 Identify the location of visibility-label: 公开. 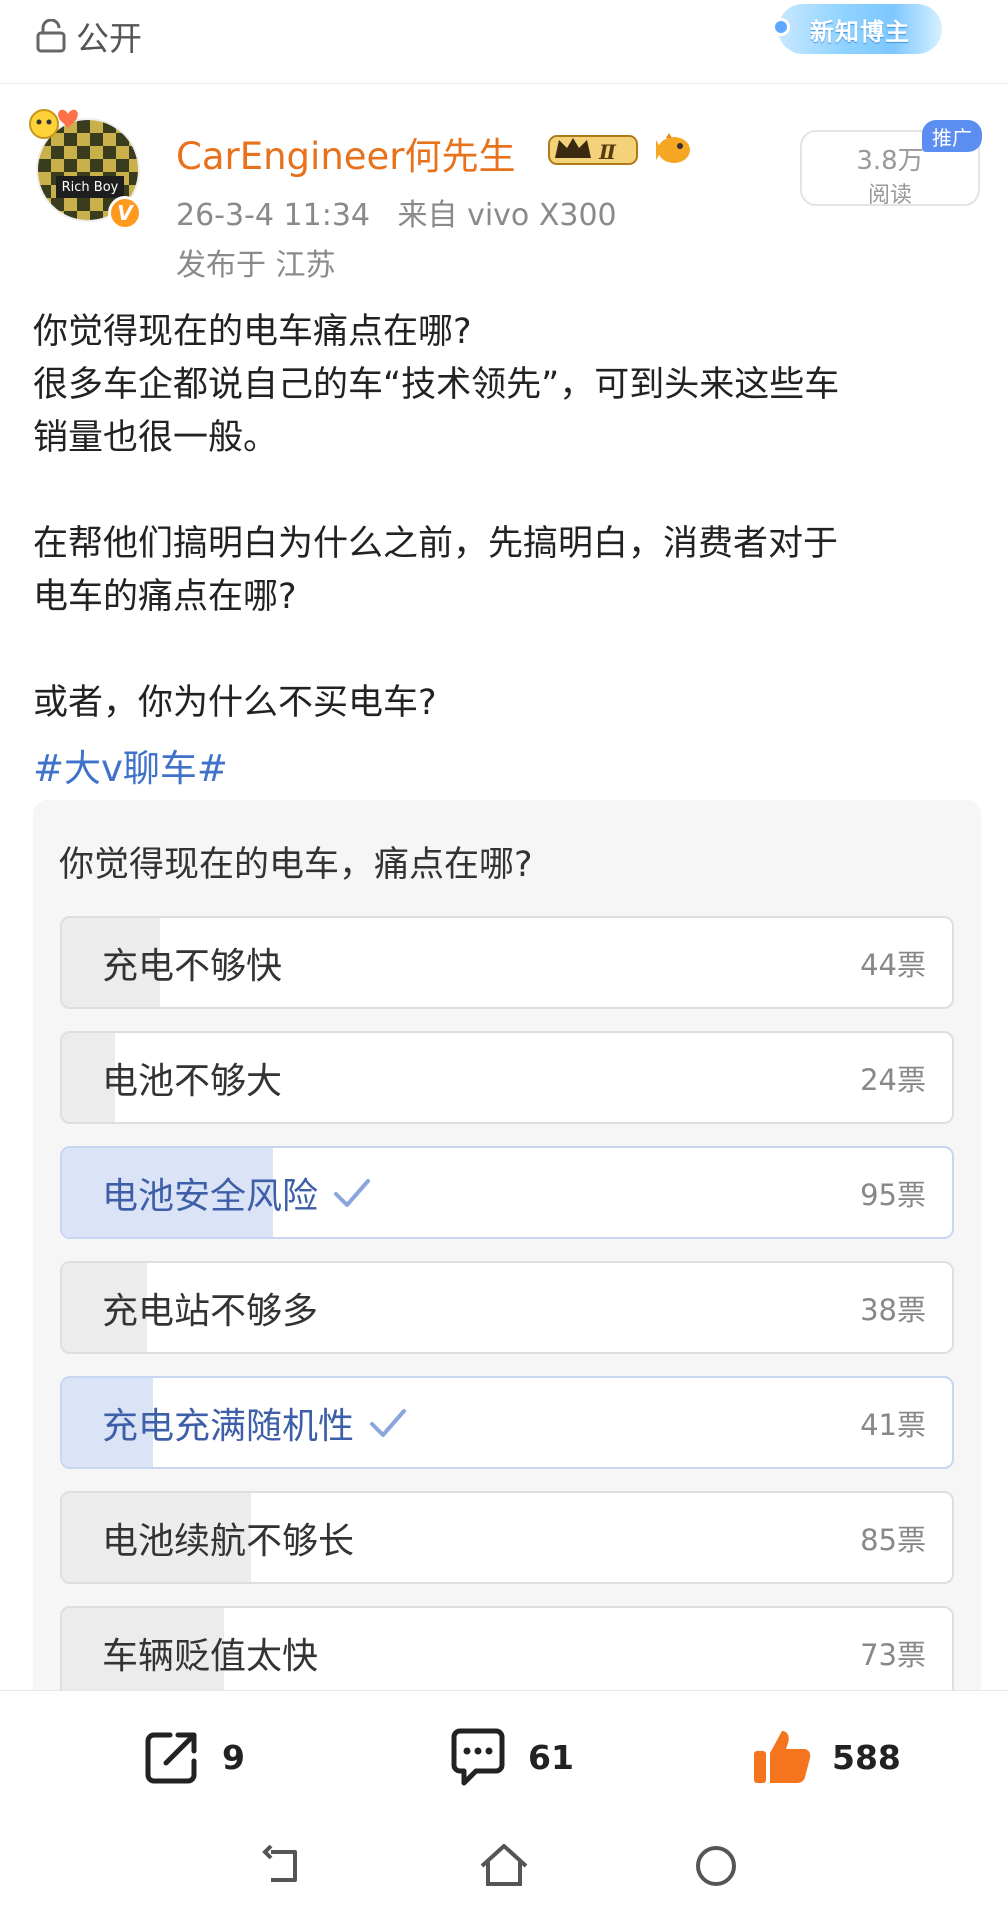
(109, 38).